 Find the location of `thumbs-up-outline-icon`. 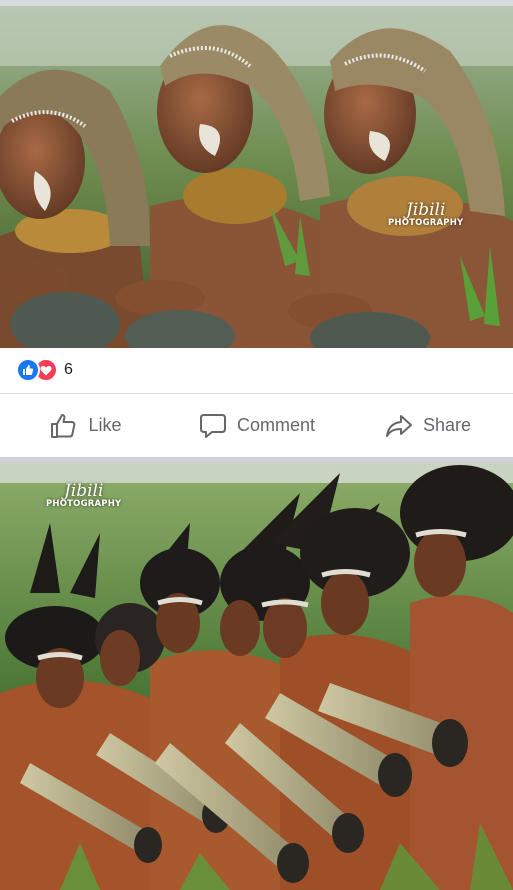

thumbs-up-outline-icon is located at coordinates (64, 426).